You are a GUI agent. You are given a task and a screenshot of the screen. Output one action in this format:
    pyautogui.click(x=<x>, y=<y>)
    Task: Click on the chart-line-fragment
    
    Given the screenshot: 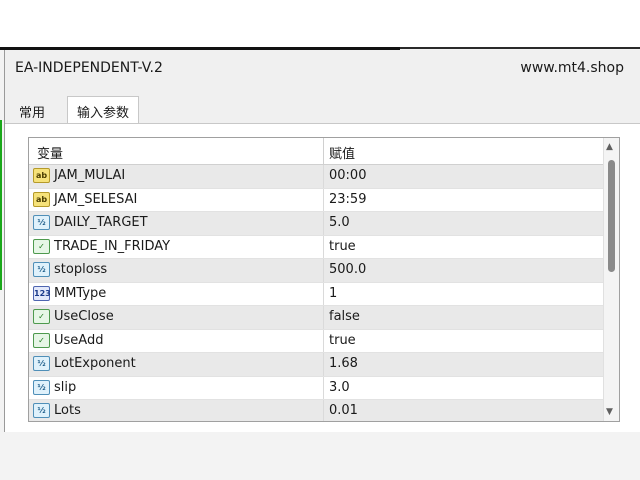 What is the action you would take?
    pyautogui.click(x=1, y=205)
    